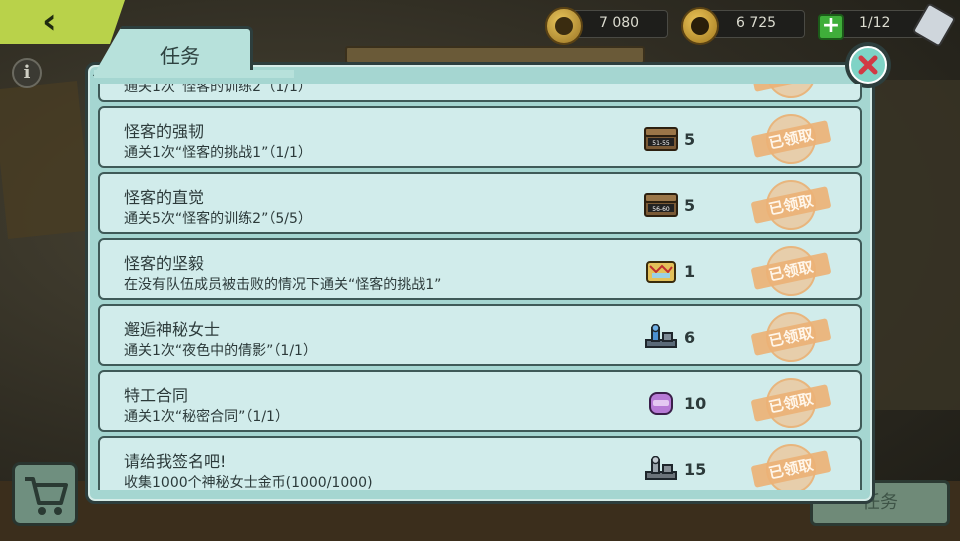  I want to click on task-title: 邂逅神秘女士, so click(172, 329).